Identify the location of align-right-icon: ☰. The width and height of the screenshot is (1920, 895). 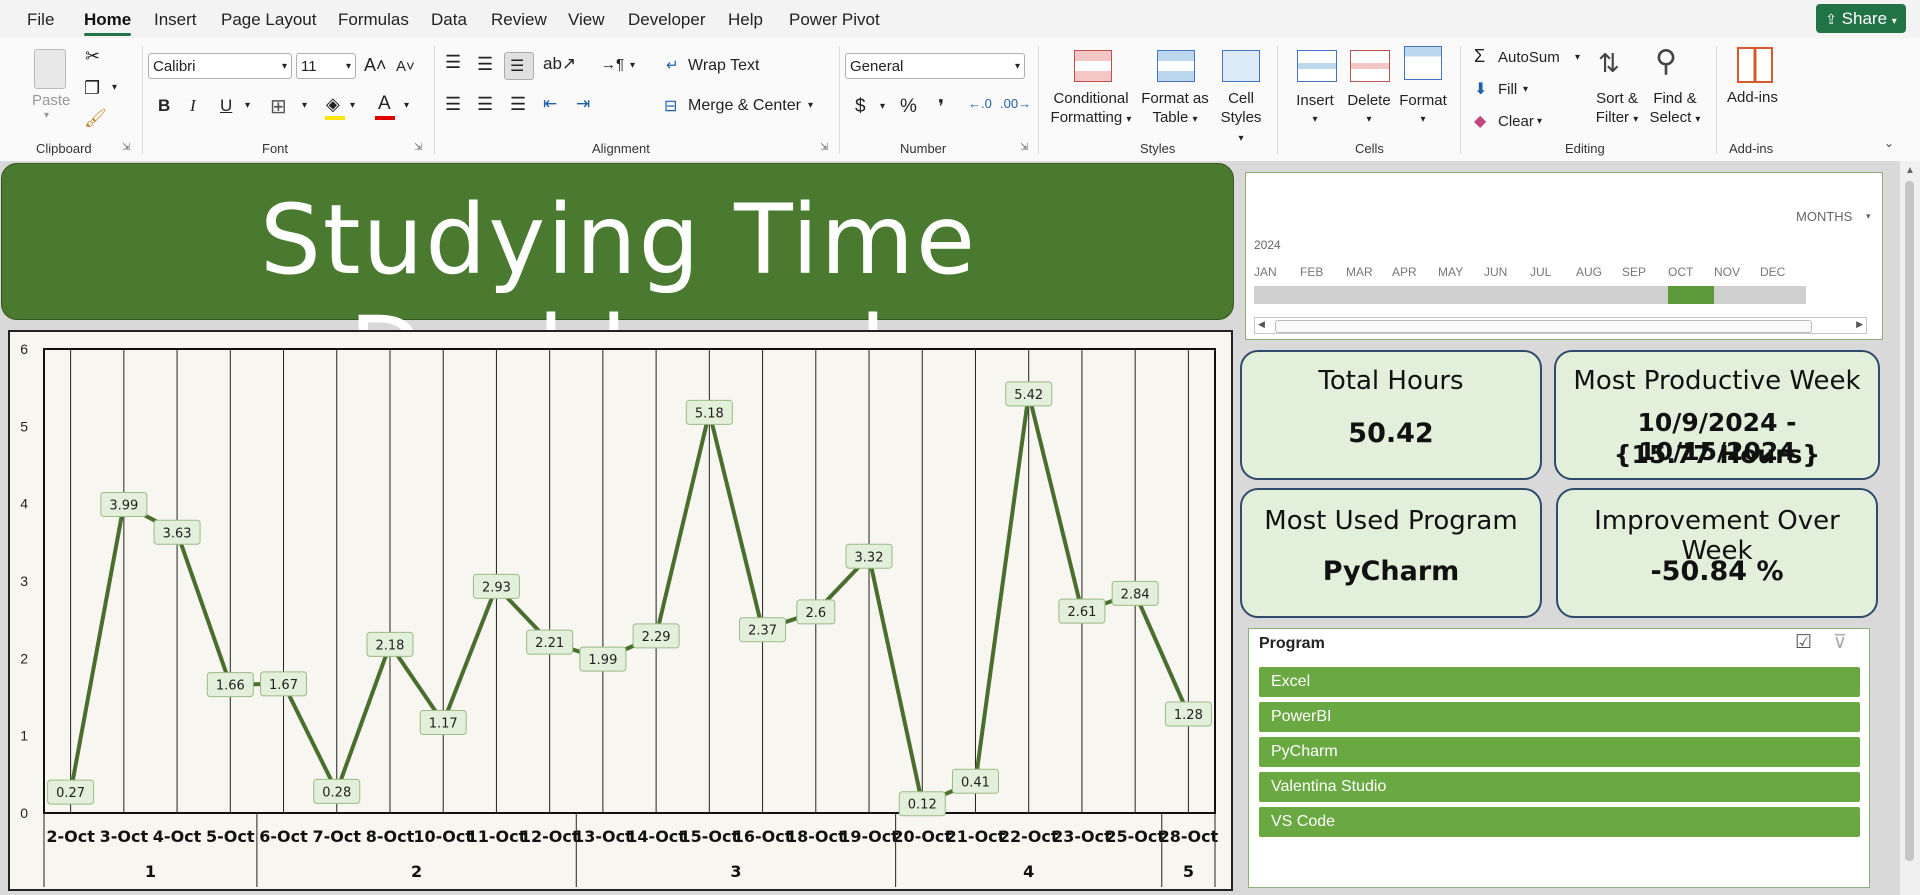
(518, 104).